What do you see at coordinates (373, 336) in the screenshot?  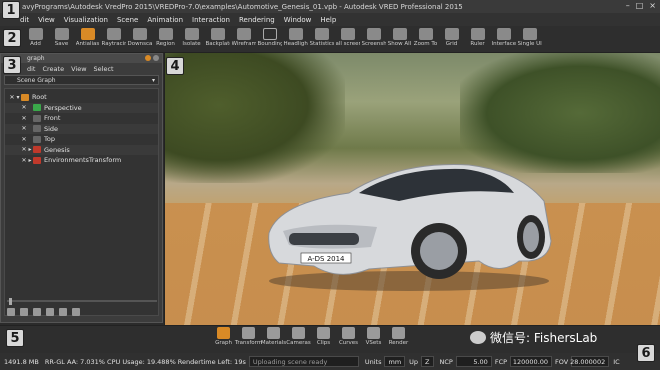 I see `module-button-vsets: VSets` at bounding box center [373, 336].